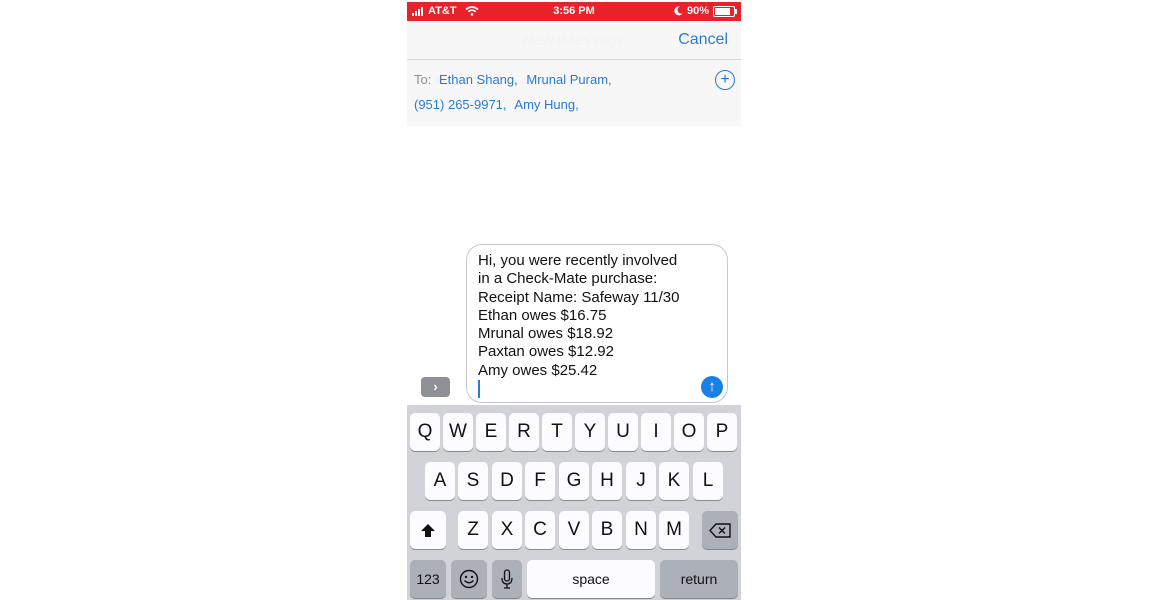 The width and height of the screenshot is (1150, 600). I want to click on message-line: Mrunal owes $18.92, so click(546, 334).